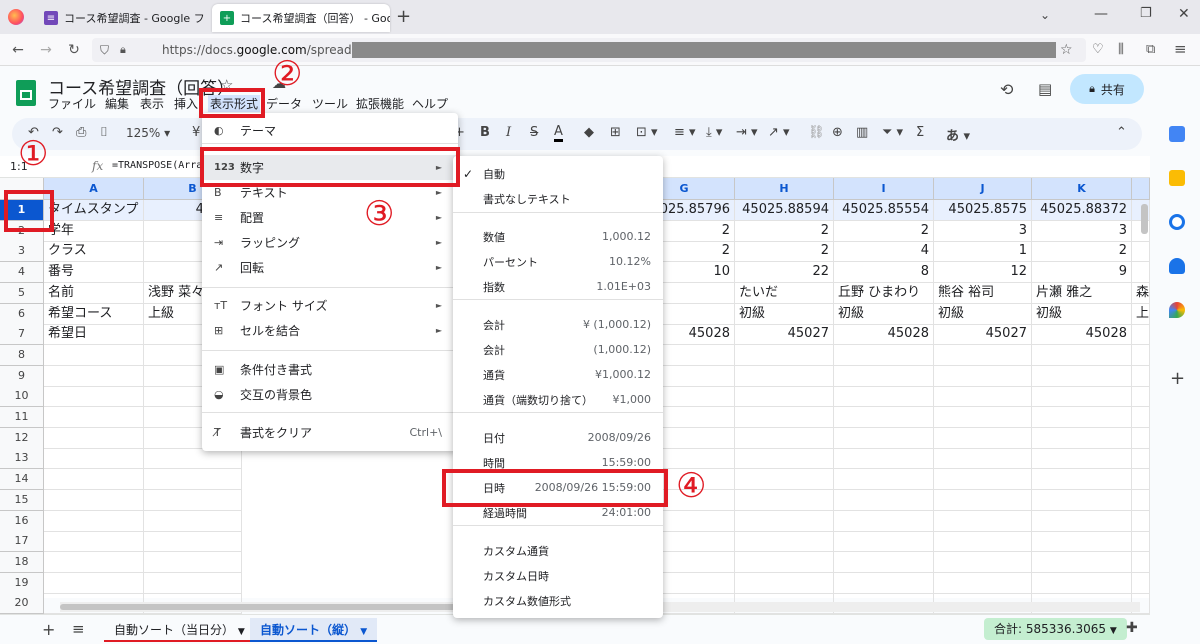 The image size is (1200, 644). I want to click on restore-button: ❐, so click(1146, 13).